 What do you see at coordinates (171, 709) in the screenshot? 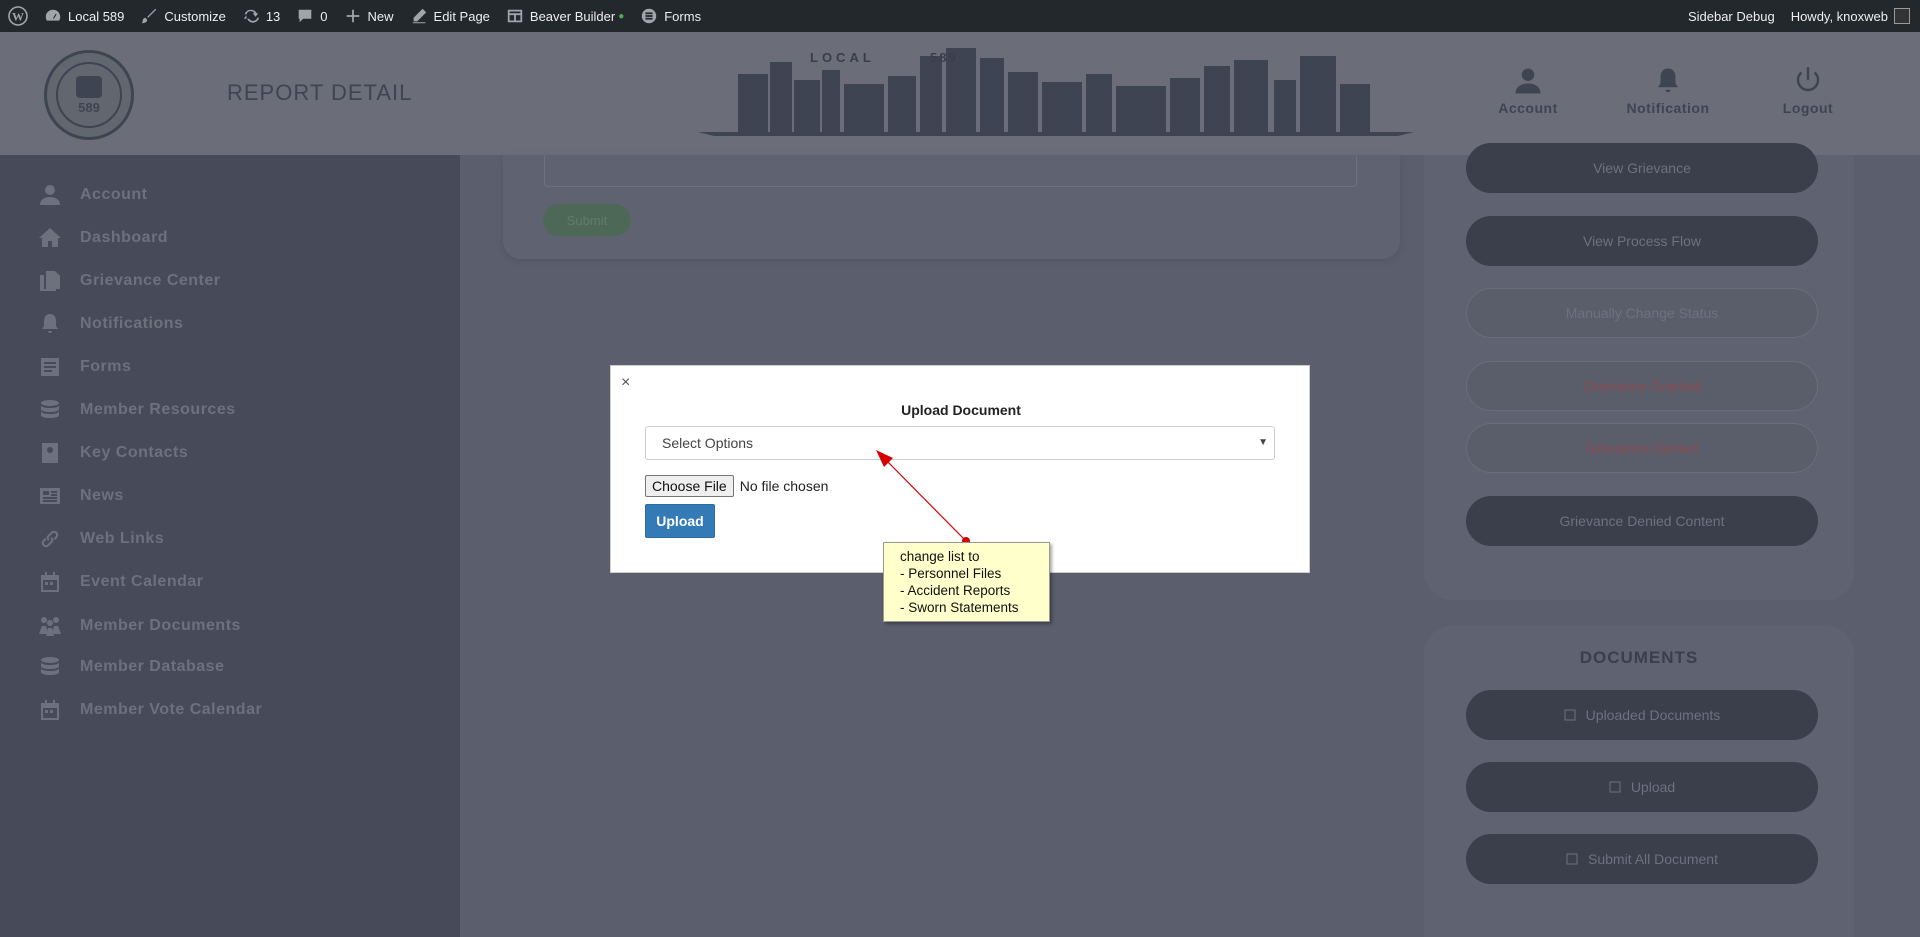
I see `sidebar-item-label: Member Vote Calendar` at bounding box center [171, 709].